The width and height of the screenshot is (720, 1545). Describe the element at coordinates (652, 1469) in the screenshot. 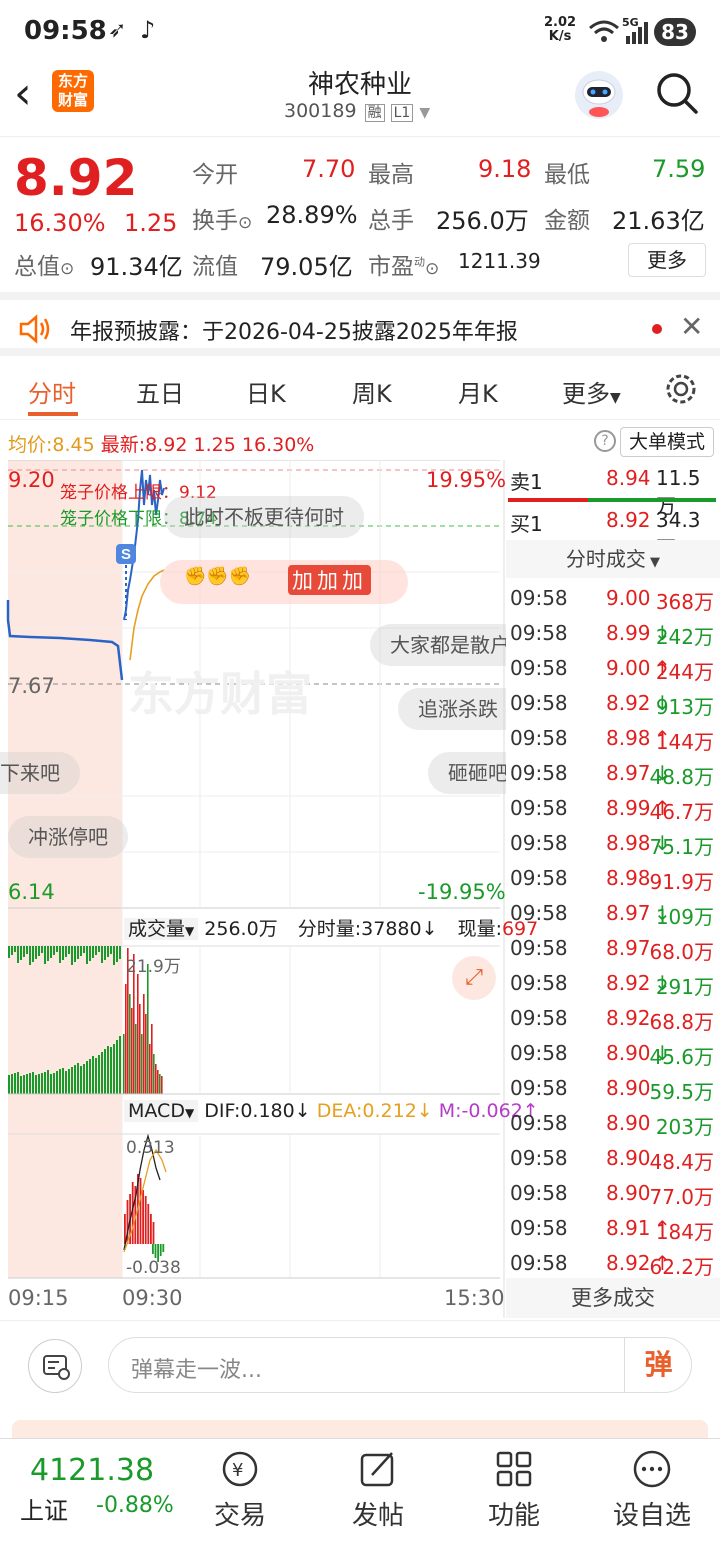

I see `more-circle-icon` at that location.